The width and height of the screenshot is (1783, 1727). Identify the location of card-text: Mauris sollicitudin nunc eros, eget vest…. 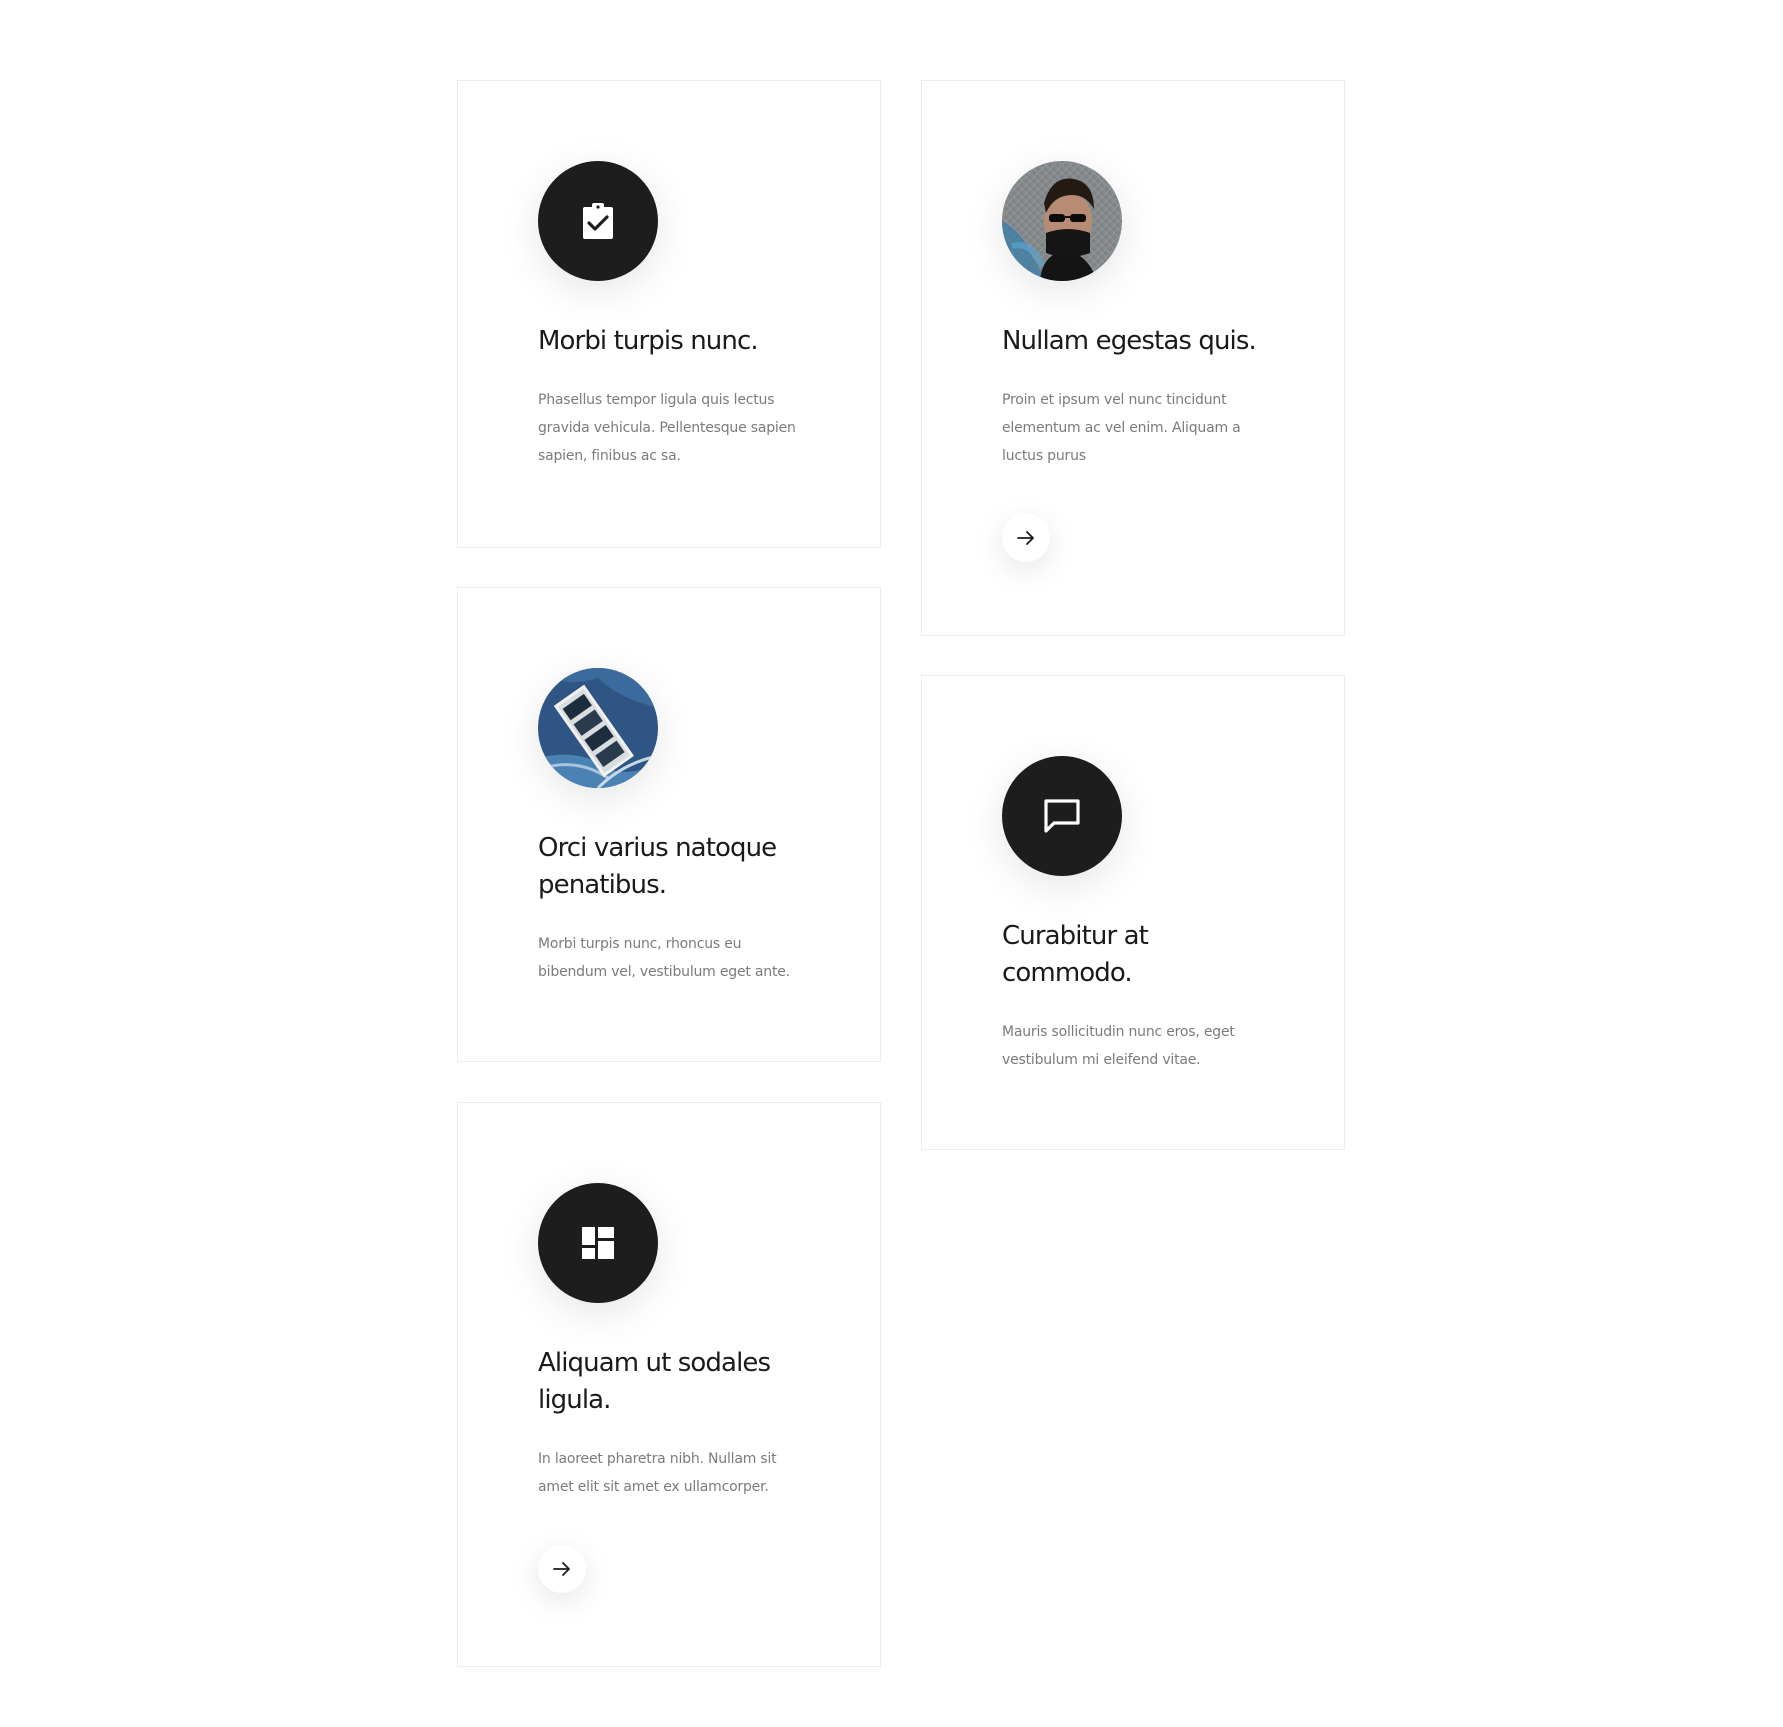
(1118, 1046).